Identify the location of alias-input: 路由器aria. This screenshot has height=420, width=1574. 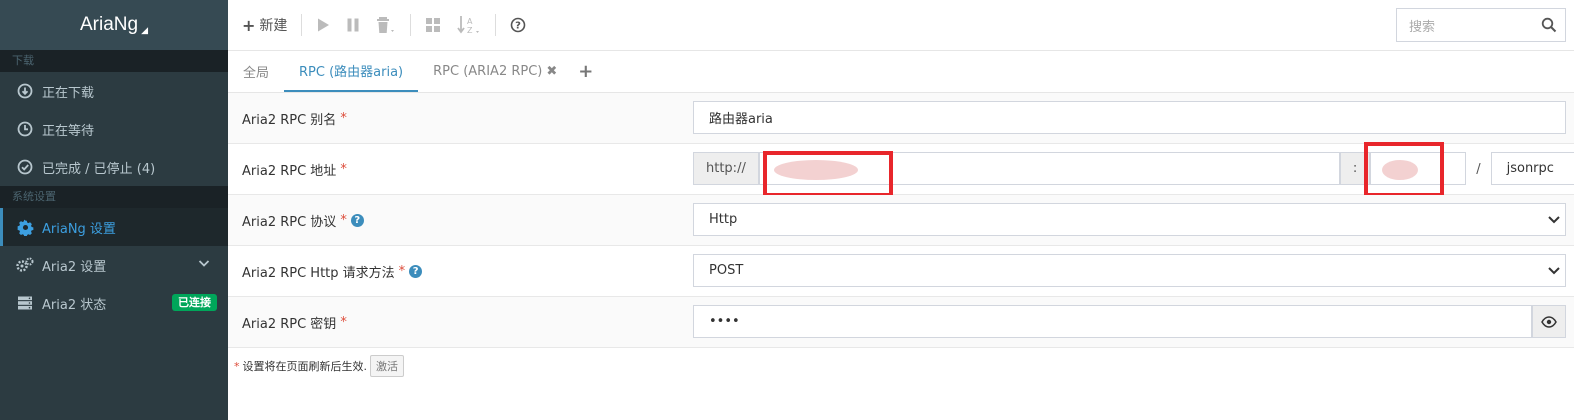
(1129, 117).